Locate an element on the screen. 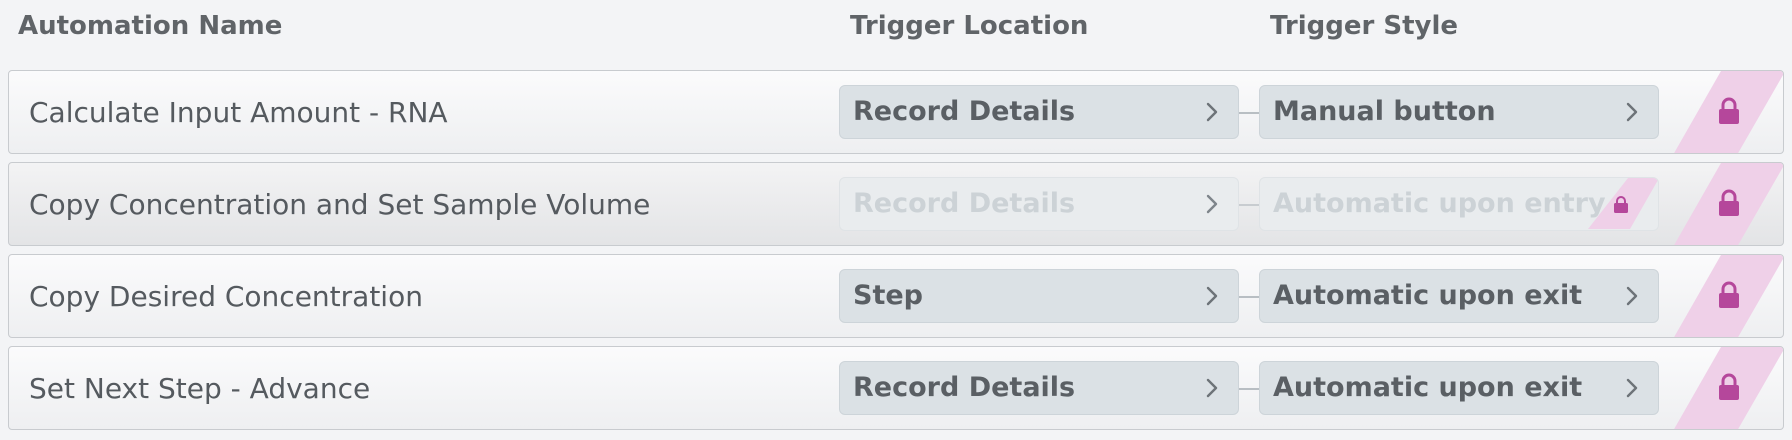 Image resolution: width=1792 pixels, height=440 pixels. automation-name: Copy Desired Concentration is located at coordinates (226, 296).